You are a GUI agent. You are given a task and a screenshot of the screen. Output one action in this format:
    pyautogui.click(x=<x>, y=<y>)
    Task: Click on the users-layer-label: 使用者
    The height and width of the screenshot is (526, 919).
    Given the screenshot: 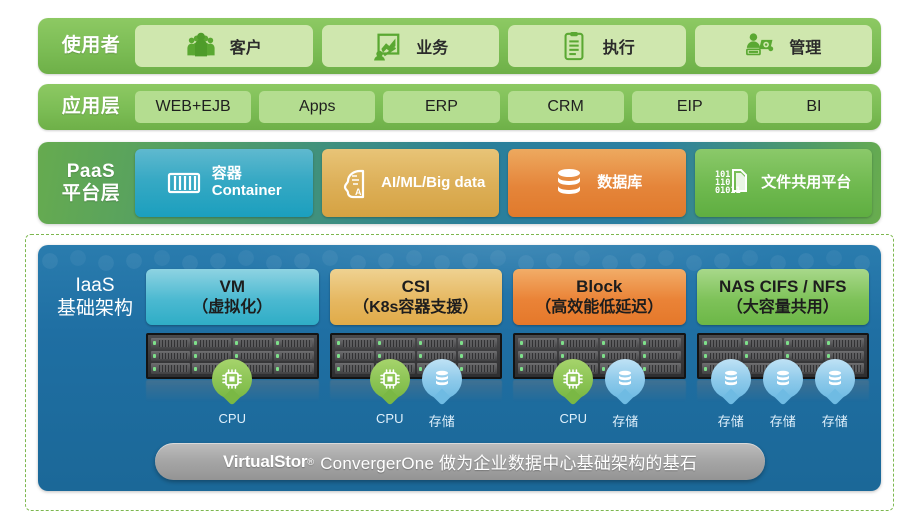 What is the action you would take?
    pyautogui.click(x=91, y=46)
    